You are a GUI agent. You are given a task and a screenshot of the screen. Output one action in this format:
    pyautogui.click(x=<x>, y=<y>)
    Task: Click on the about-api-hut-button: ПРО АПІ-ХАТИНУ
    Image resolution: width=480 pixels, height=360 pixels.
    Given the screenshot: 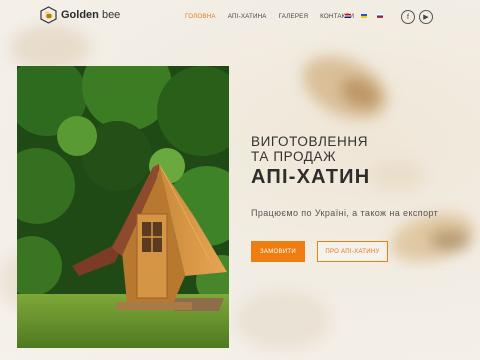 What is the action you would take?
    pyautogui.click(x=352, y=251)
    